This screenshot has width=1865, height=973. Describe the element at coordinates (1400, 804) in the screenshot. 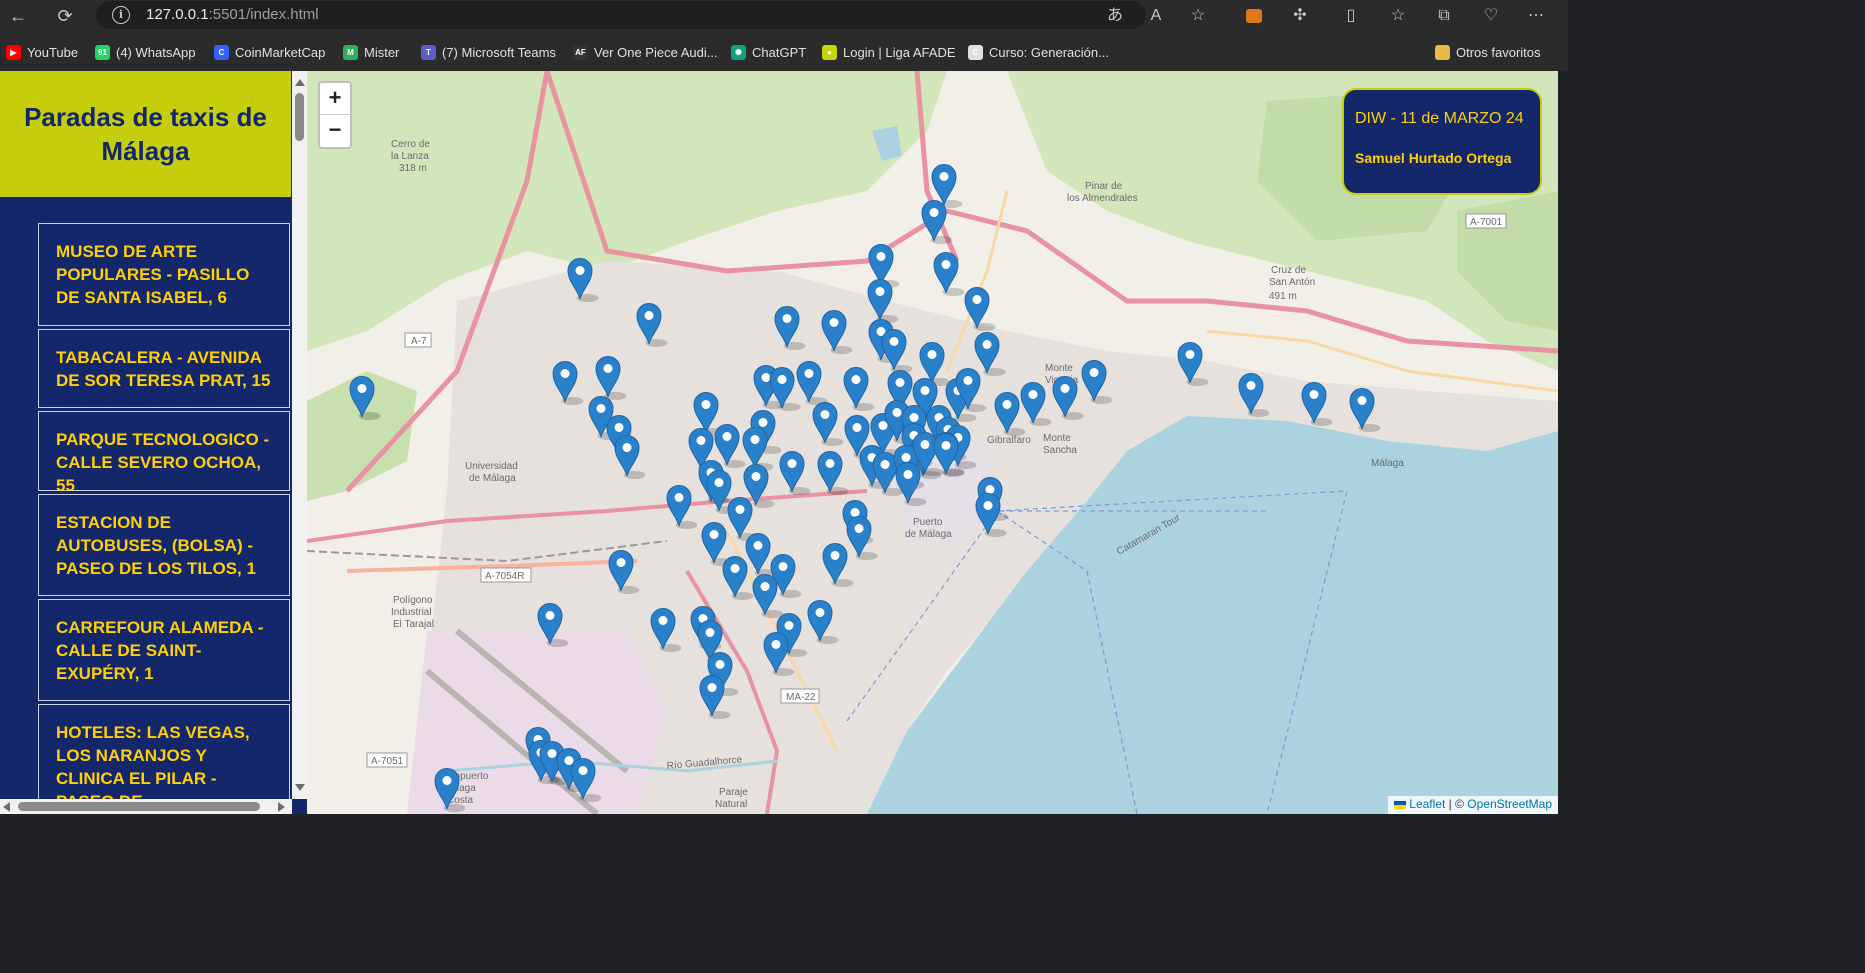

I see `ukraine-flag-icon` at that location.